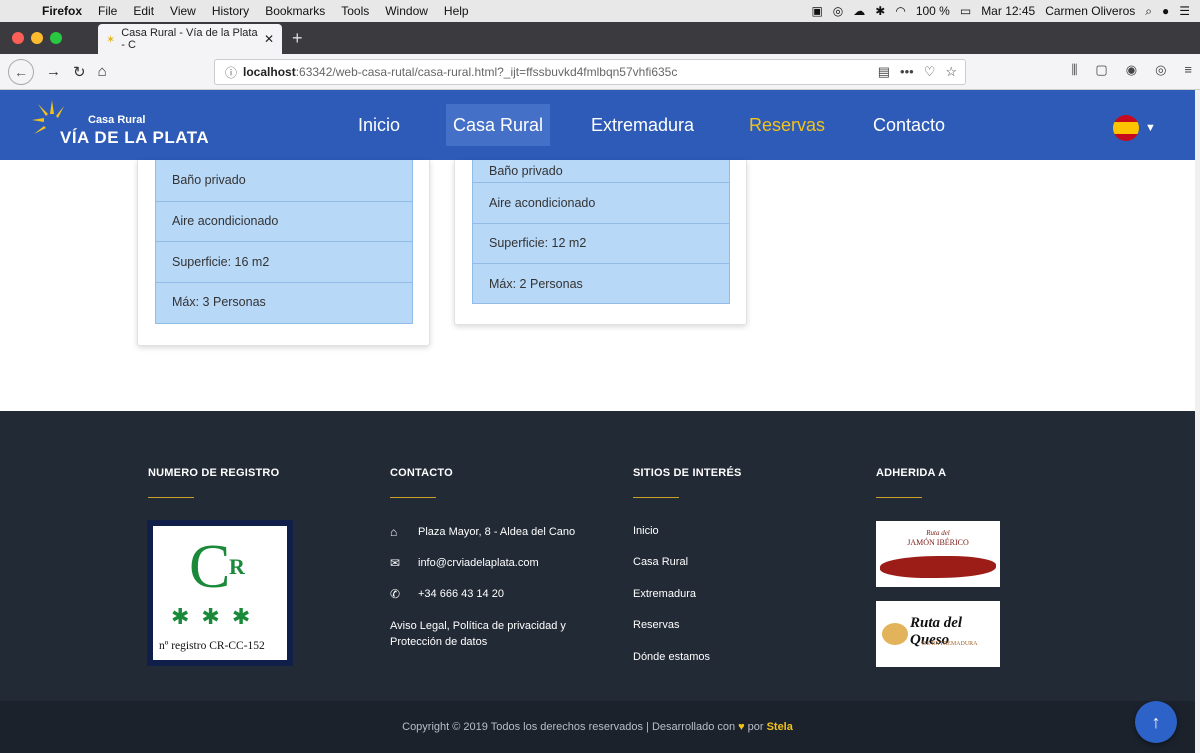 The image size is (1200, 753). I want to click on close-tab-icon: ✕, so click(269, 39).